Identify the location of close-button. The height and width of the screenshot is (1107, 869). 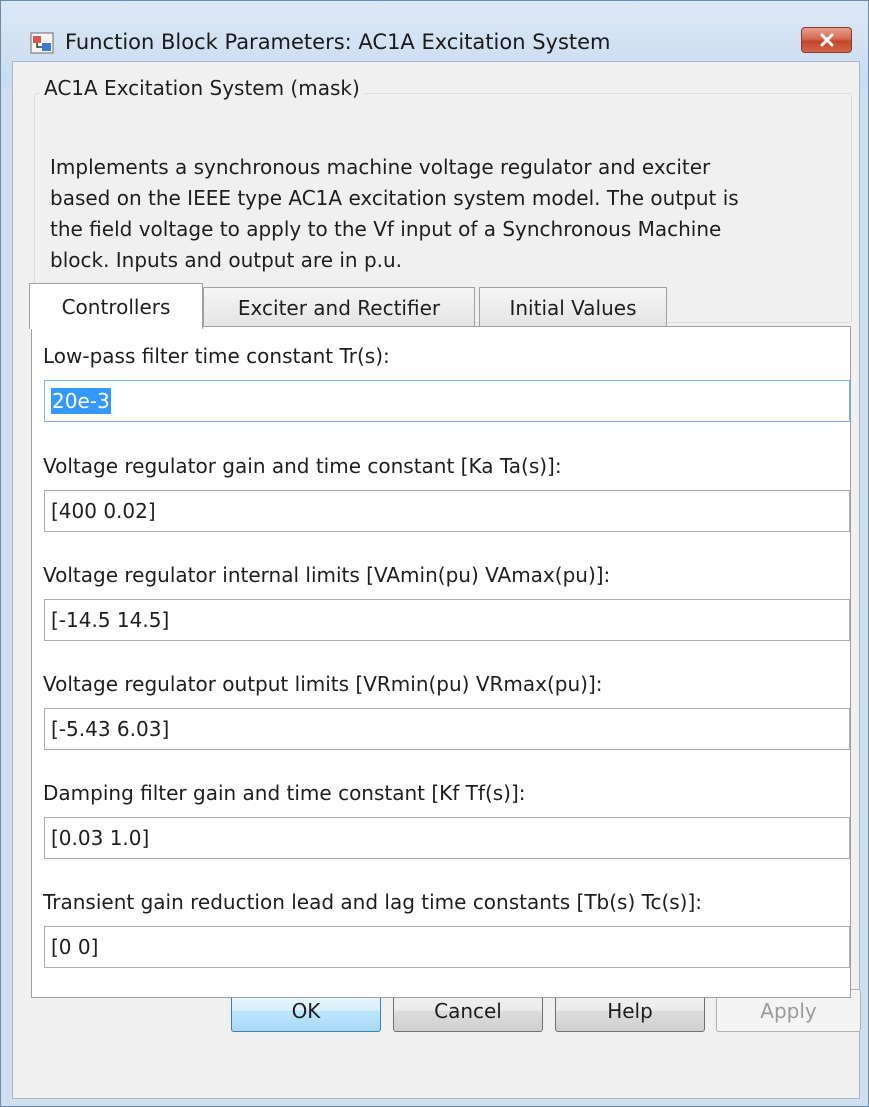
(826, 40).